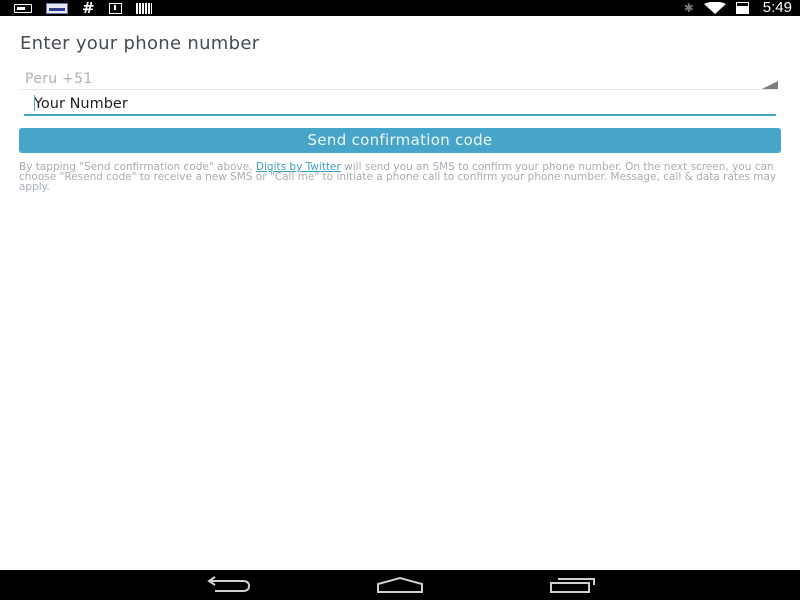  What do you see at coordinates (714, 8) in the screenshot?
I see `wifi-icon` at bounding box center [714, 8].